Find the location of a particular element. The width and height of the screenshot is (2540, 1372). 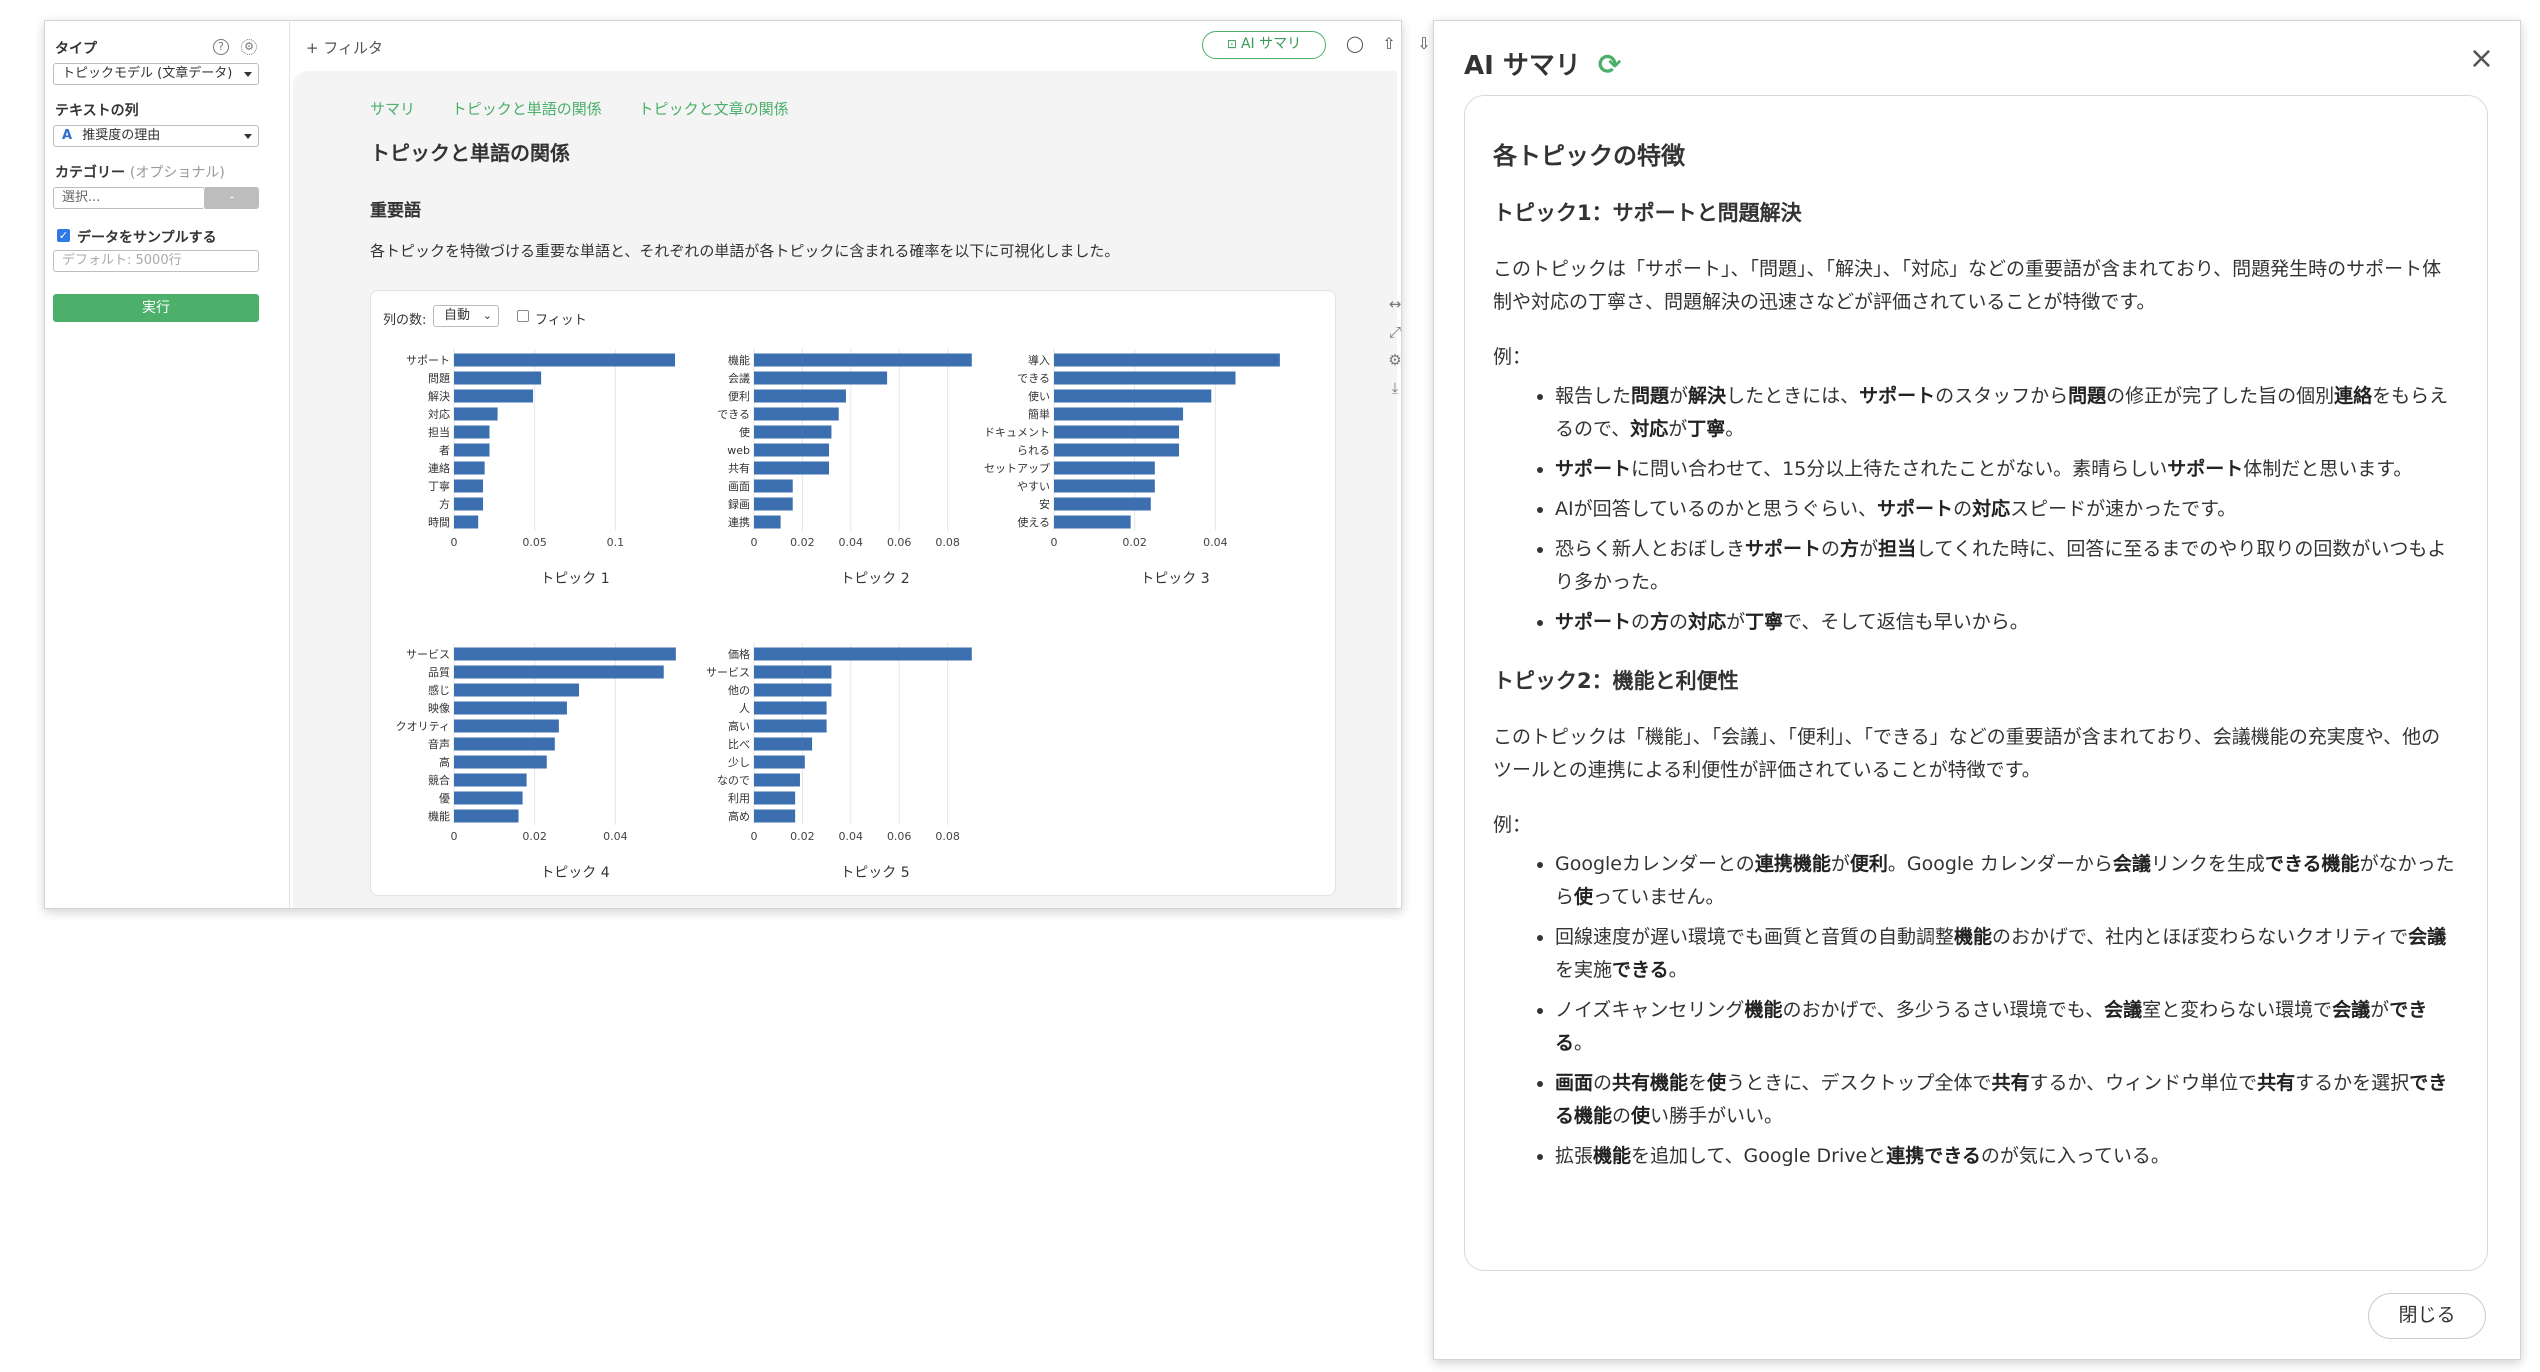

keyword-highlight: 会議 is located at coordinates (2123, 1010).